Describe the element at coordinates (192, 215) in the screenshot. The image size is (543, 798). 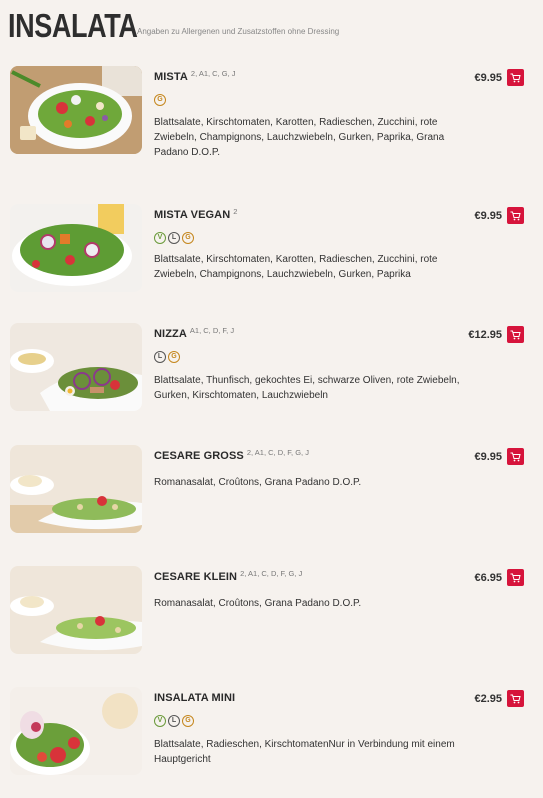
I see `item-name: MISTA VEGAN` at that location.